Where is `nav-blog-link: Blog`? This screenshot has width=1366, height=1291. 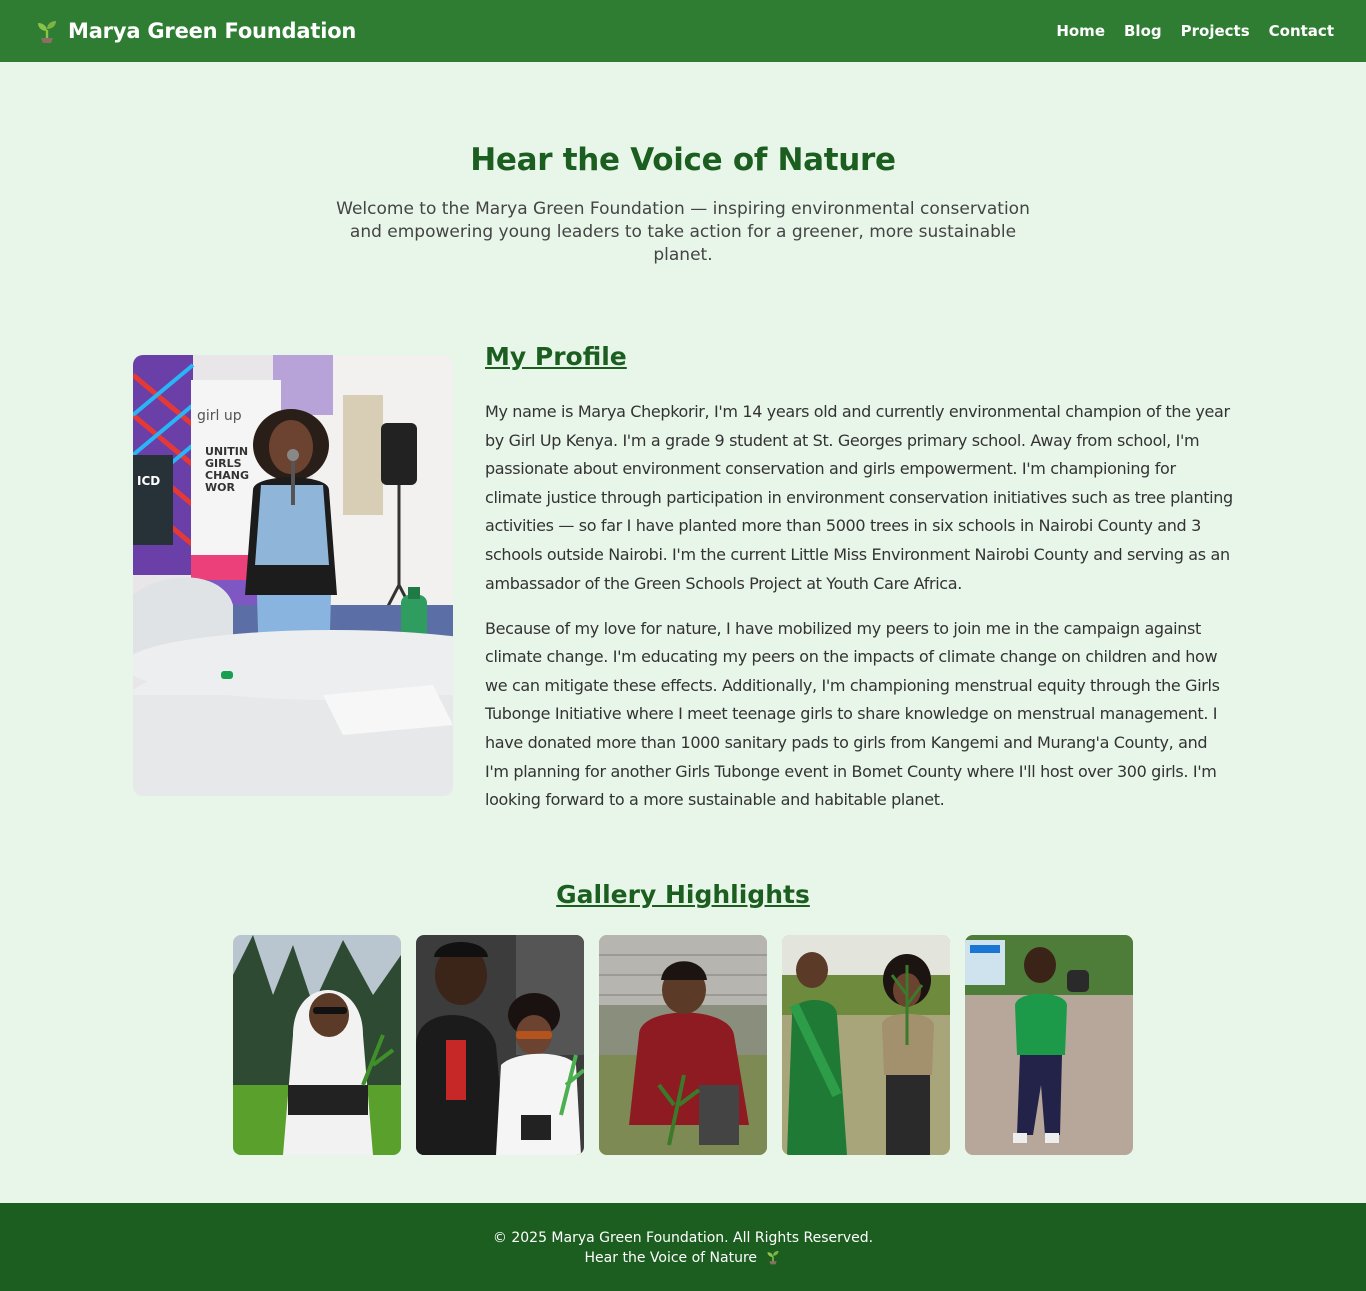
nav-blog-link: Blog is located at coordinates (1143, 31).